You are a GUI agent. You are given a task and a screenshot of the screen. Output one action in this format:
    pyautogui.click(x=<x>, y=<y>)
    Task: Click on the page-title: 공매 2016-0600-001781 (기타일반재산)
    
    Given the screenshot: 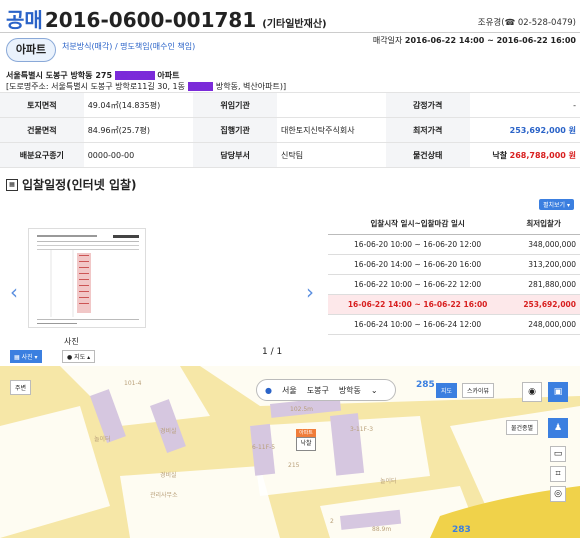 What is the action you would take?
    pyautogui.click(x=166, y=18)
    